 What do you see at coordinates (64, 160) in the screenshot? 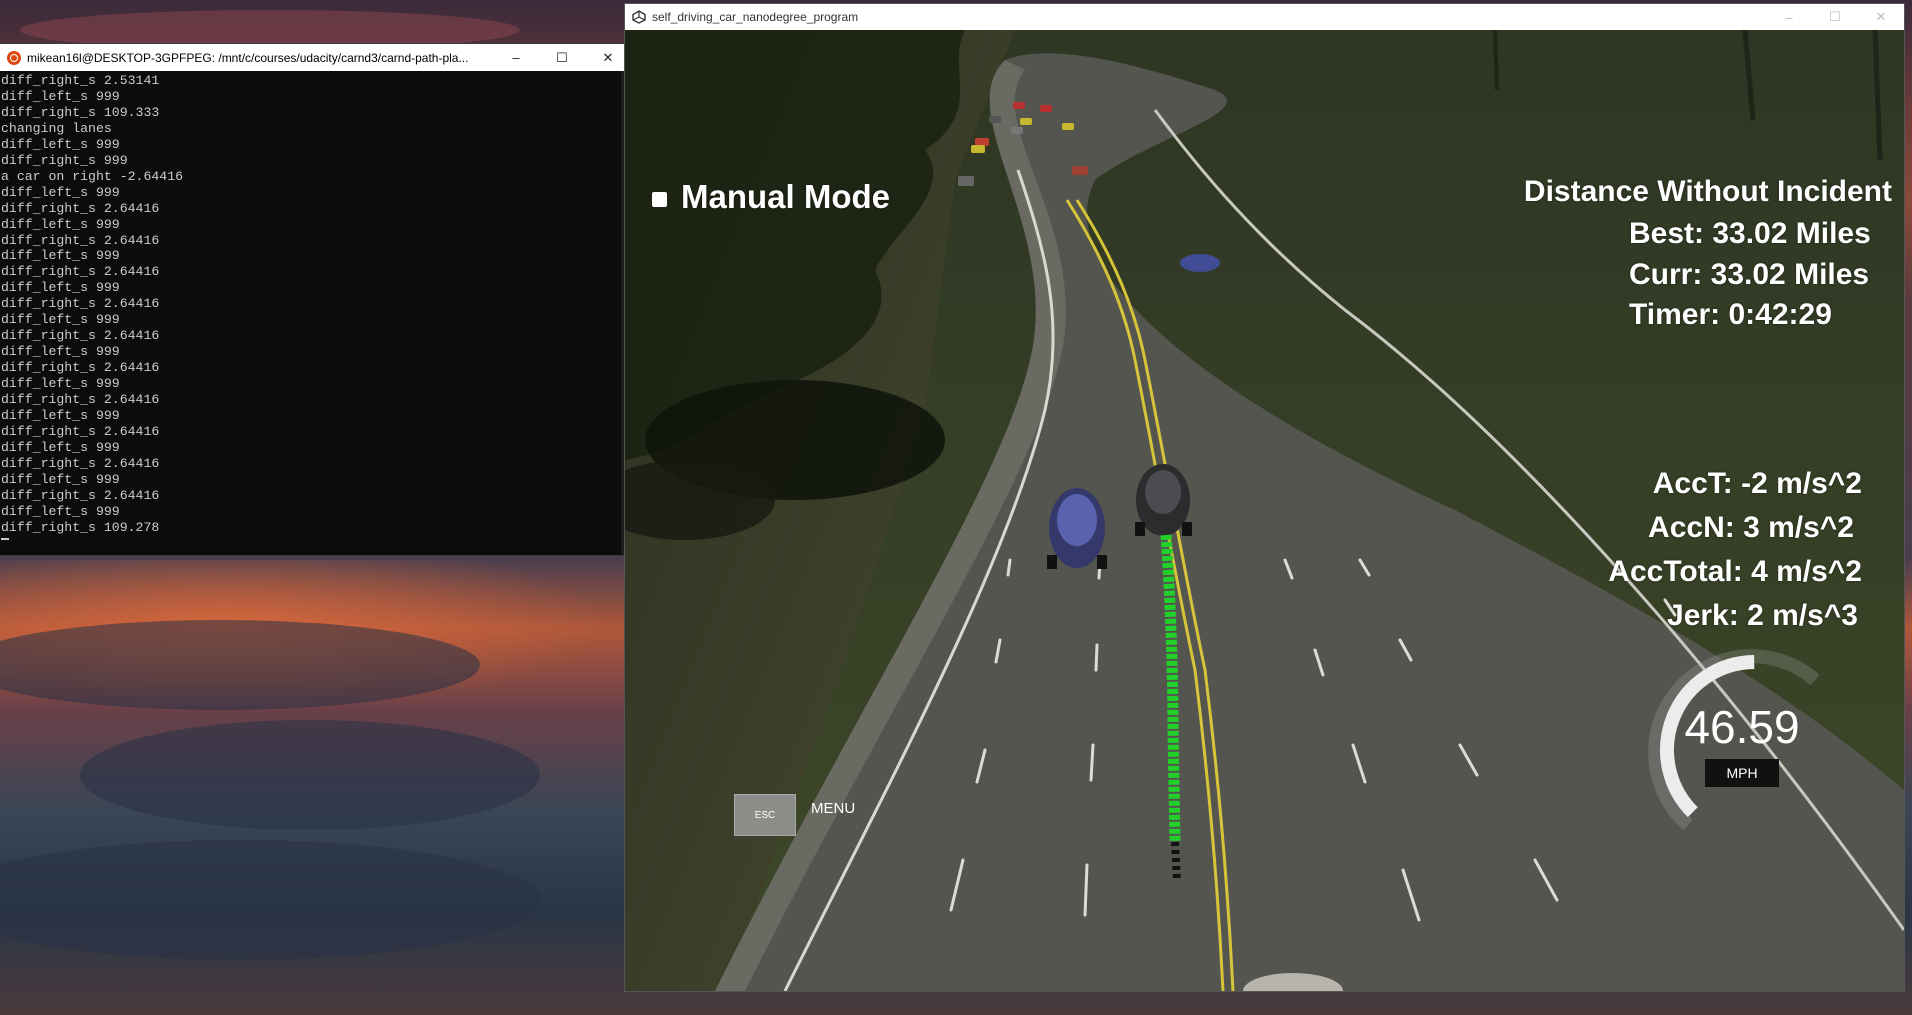
I see `terminal-line: diff_right_s 999` at bounding box center [64, 160].